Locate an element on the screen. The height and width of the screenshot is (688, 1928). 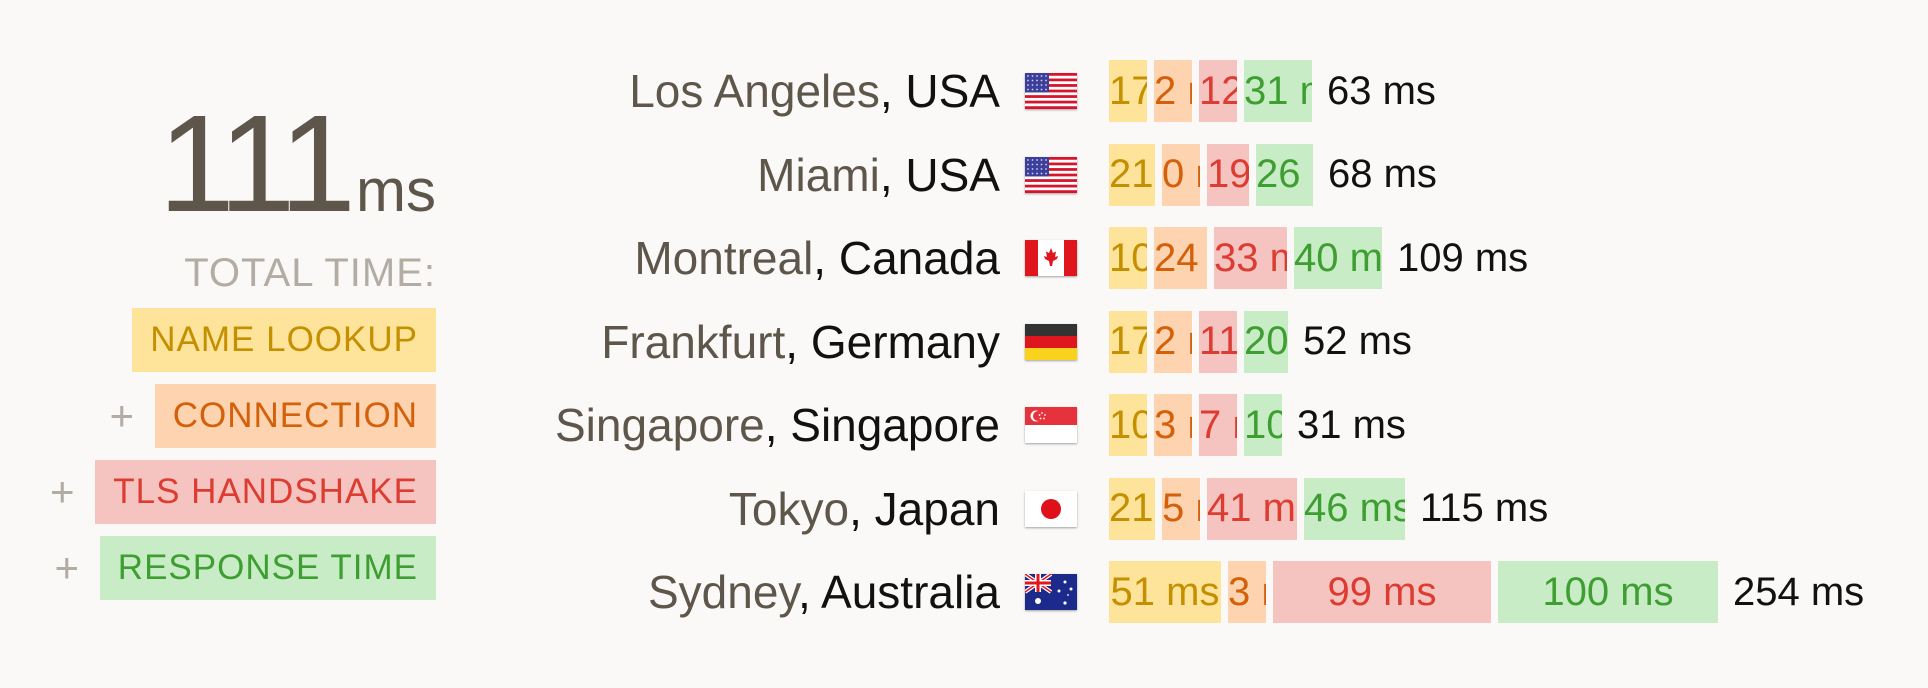
bar-connection: 0 ms is located at coordinates (1181, 174).